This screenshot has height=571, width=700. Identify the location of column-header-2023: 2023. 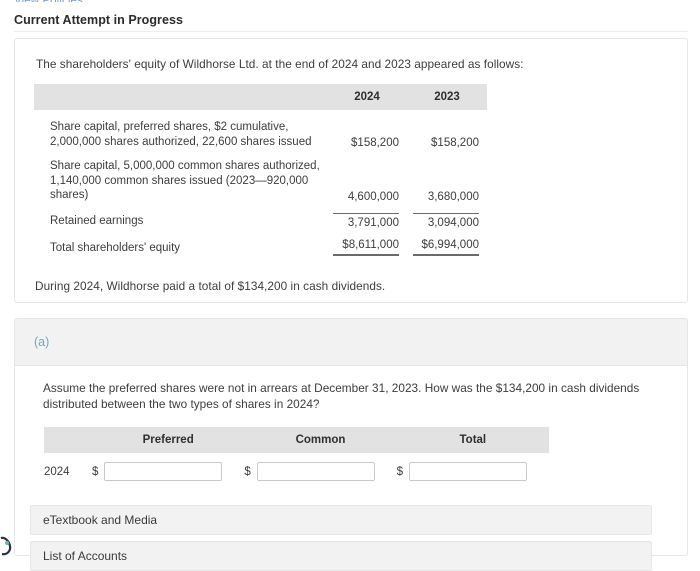
(447, 97).